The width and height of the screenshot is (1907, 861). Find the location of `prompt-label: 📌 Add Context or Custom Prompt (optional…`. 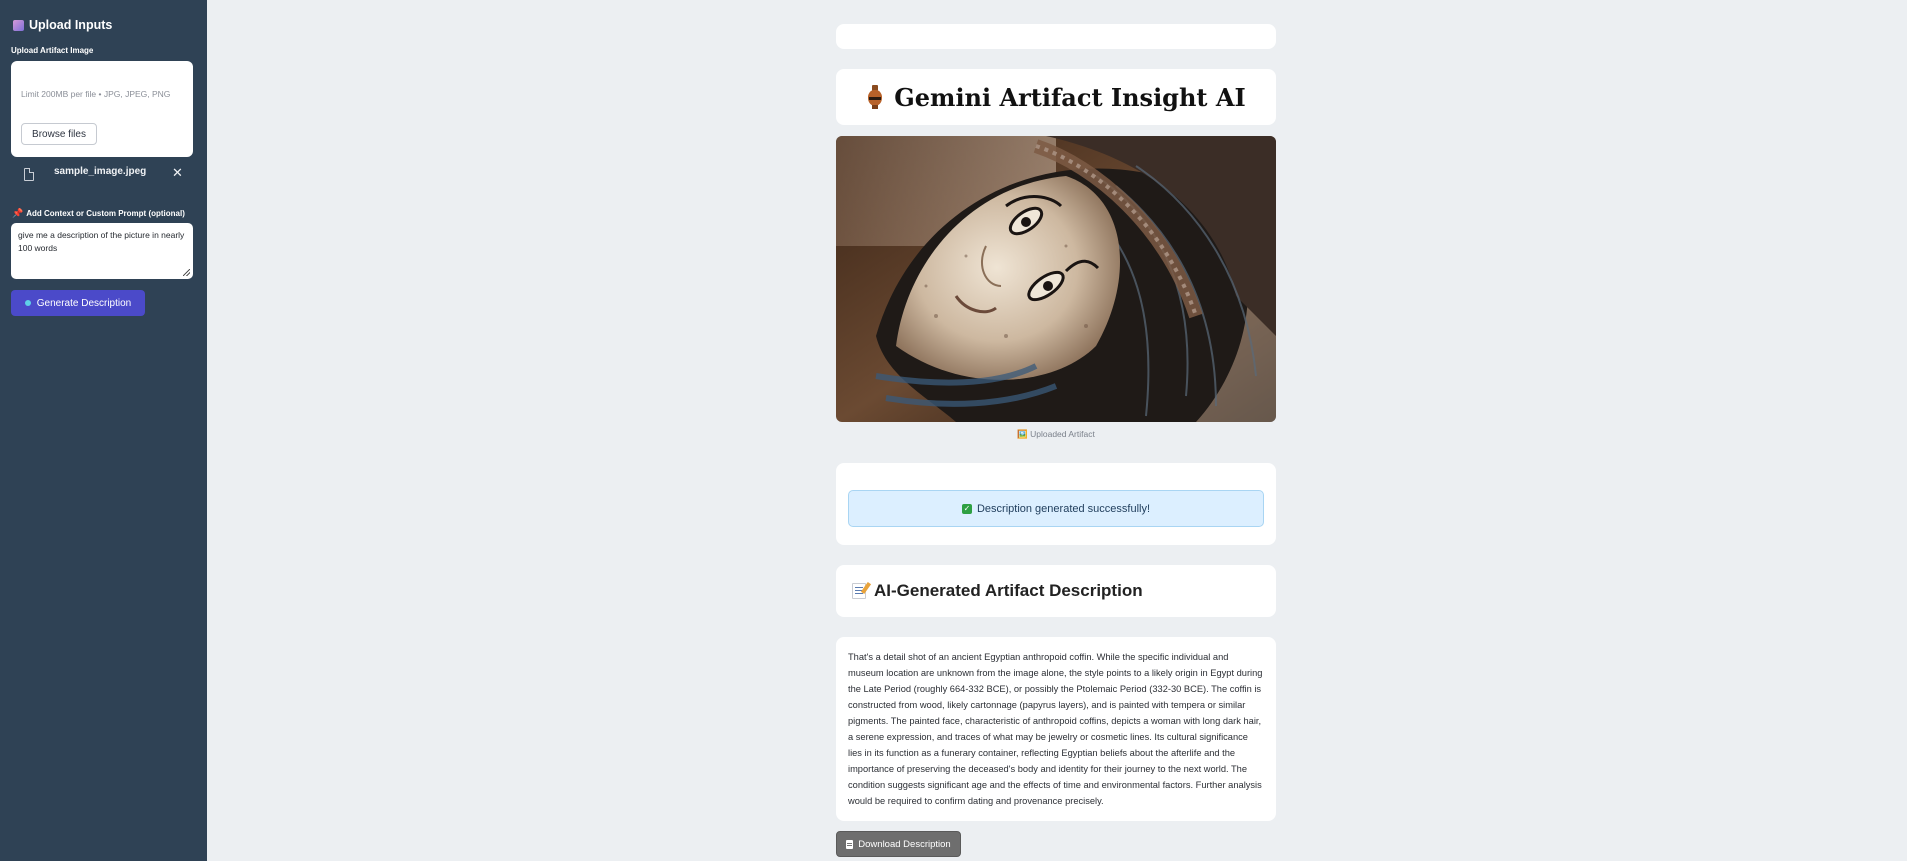

prompt-label: 📌 Add Context or Custom Prompt (optional… is located at coordinates (98, 213).